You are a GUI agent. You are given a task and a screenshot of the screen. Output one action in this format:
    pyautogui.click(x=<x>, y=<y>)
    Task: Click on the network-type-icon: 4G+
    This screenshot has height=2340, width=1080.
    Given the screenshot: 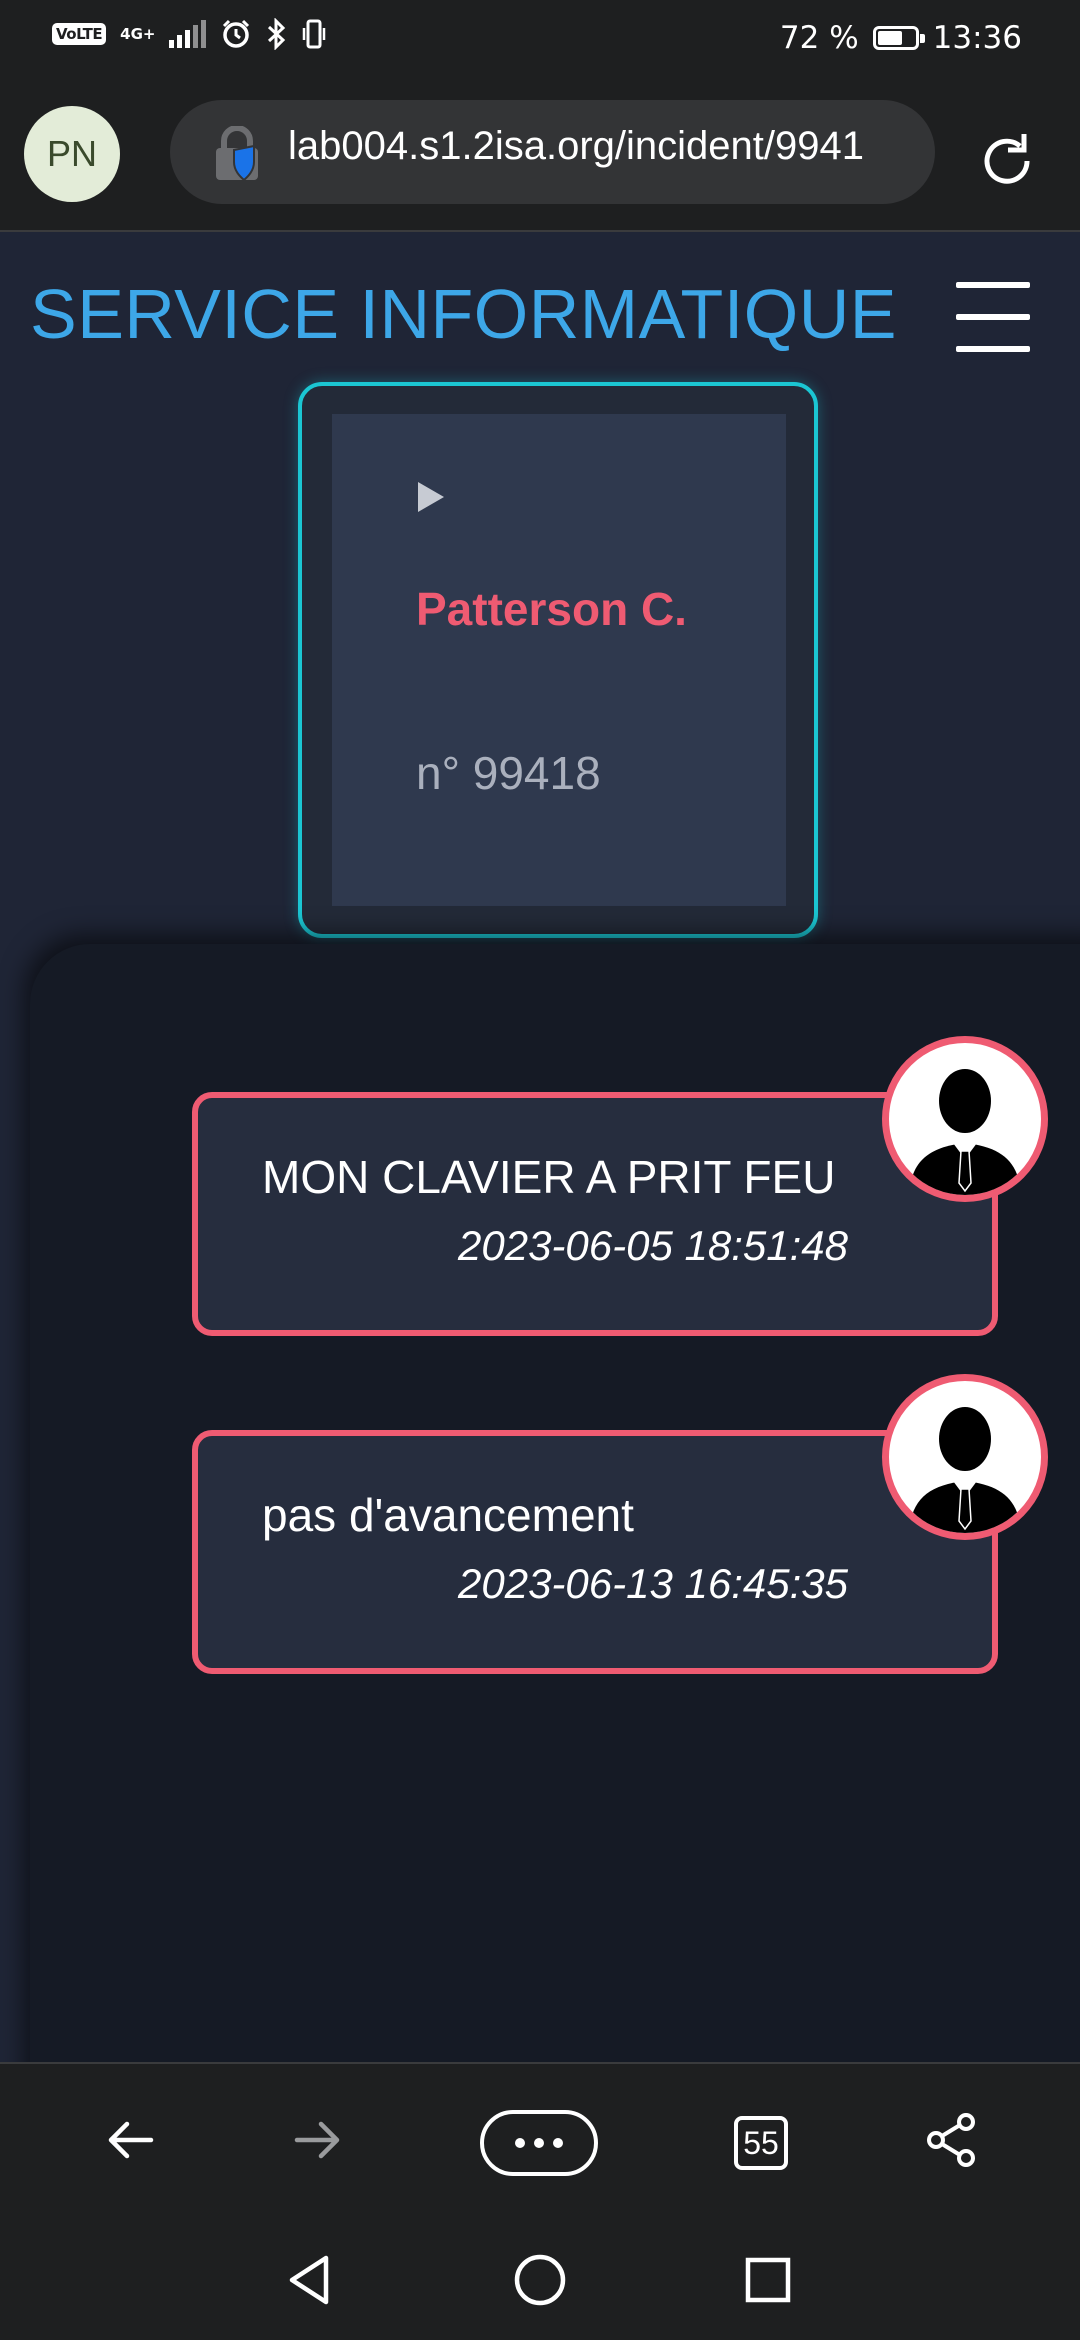 What is the action you would take?
    pyautogui.click(x=138, y=34)
    